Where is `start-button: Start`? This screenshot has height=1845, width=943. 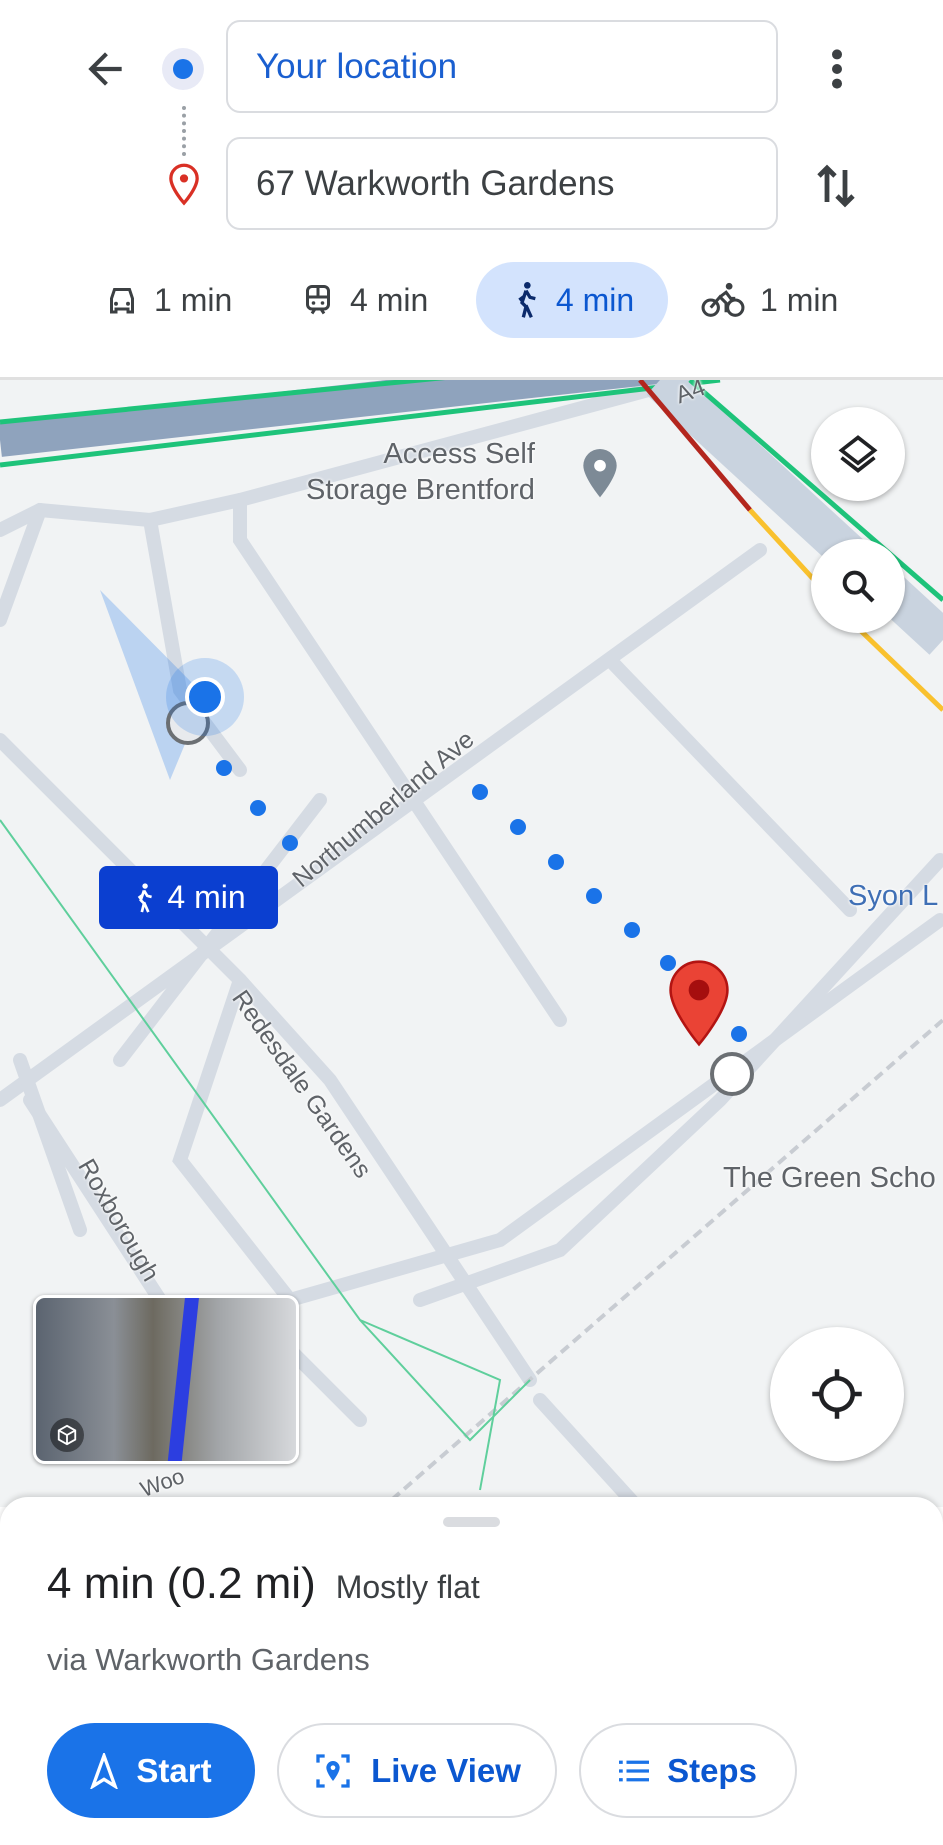
start-button: Start is located at coordinates (151, 1770).